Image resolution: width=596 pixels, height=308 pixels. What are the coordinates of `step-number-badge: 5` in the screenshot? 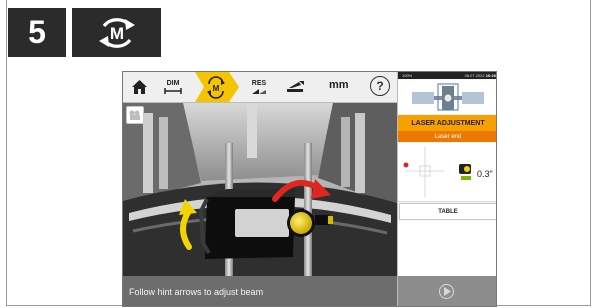 It's located at (37, 32).